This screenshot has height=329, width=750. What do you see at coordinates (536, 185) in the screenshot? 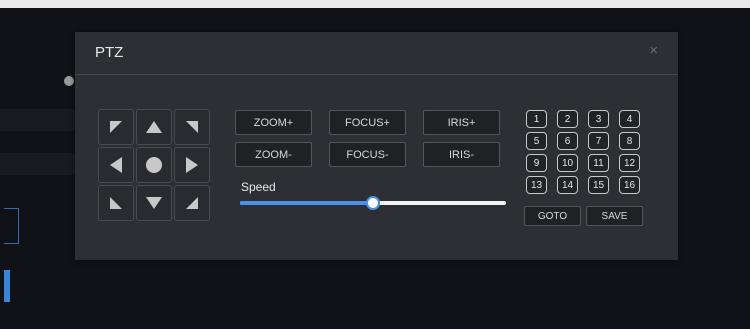
I see `preset-button-13: 13` at bounding box center [536, 185].